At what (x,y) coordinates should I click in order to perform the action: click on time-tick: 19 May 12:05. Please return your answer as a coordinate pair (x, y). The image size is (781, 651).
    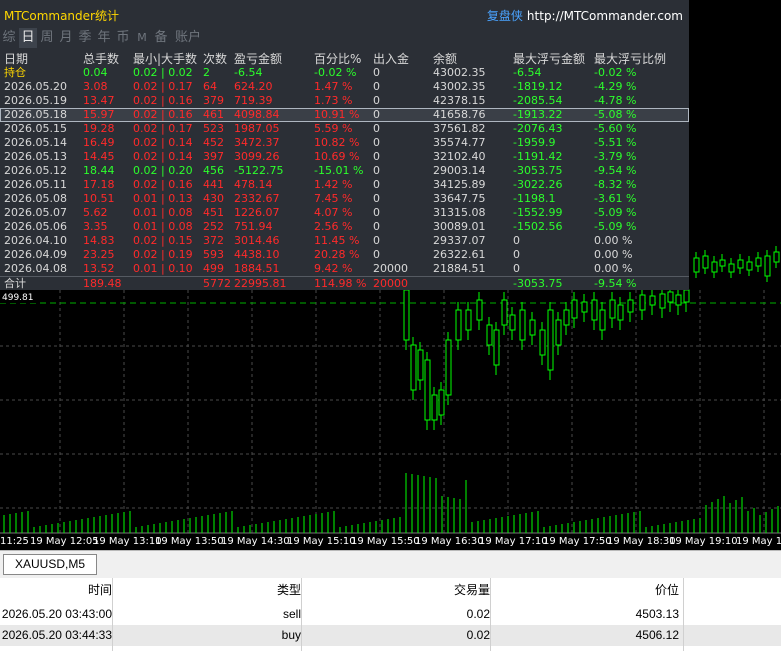
    Looking at the image, I should click on (64, 541).